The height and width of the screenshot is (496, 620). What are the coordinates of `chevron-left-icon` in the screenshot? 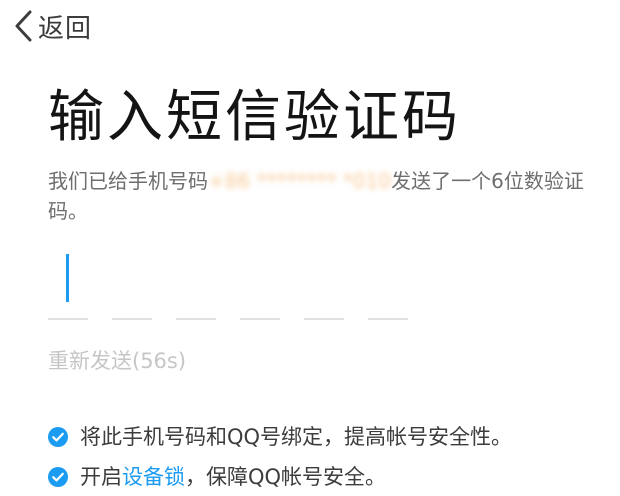 It's located at (23, 26).